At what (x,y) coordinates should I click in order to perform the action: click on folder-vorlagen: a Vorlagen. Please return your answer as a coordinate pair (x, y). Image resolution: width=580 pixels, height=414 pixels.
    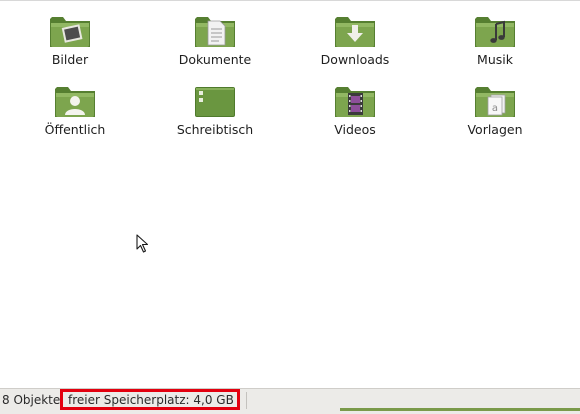
    Looking at the image, I should click on (495, 105).